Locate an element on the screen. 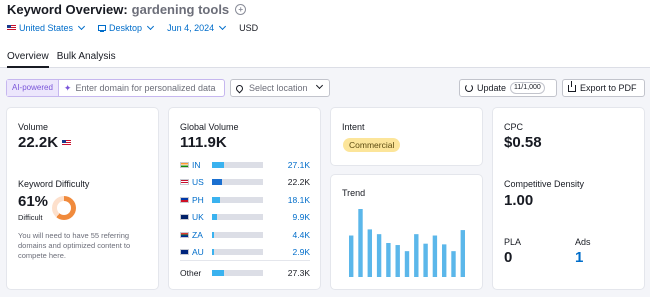 This screenshot has width=650, height=297. divider is located at coordinates (245, 260).